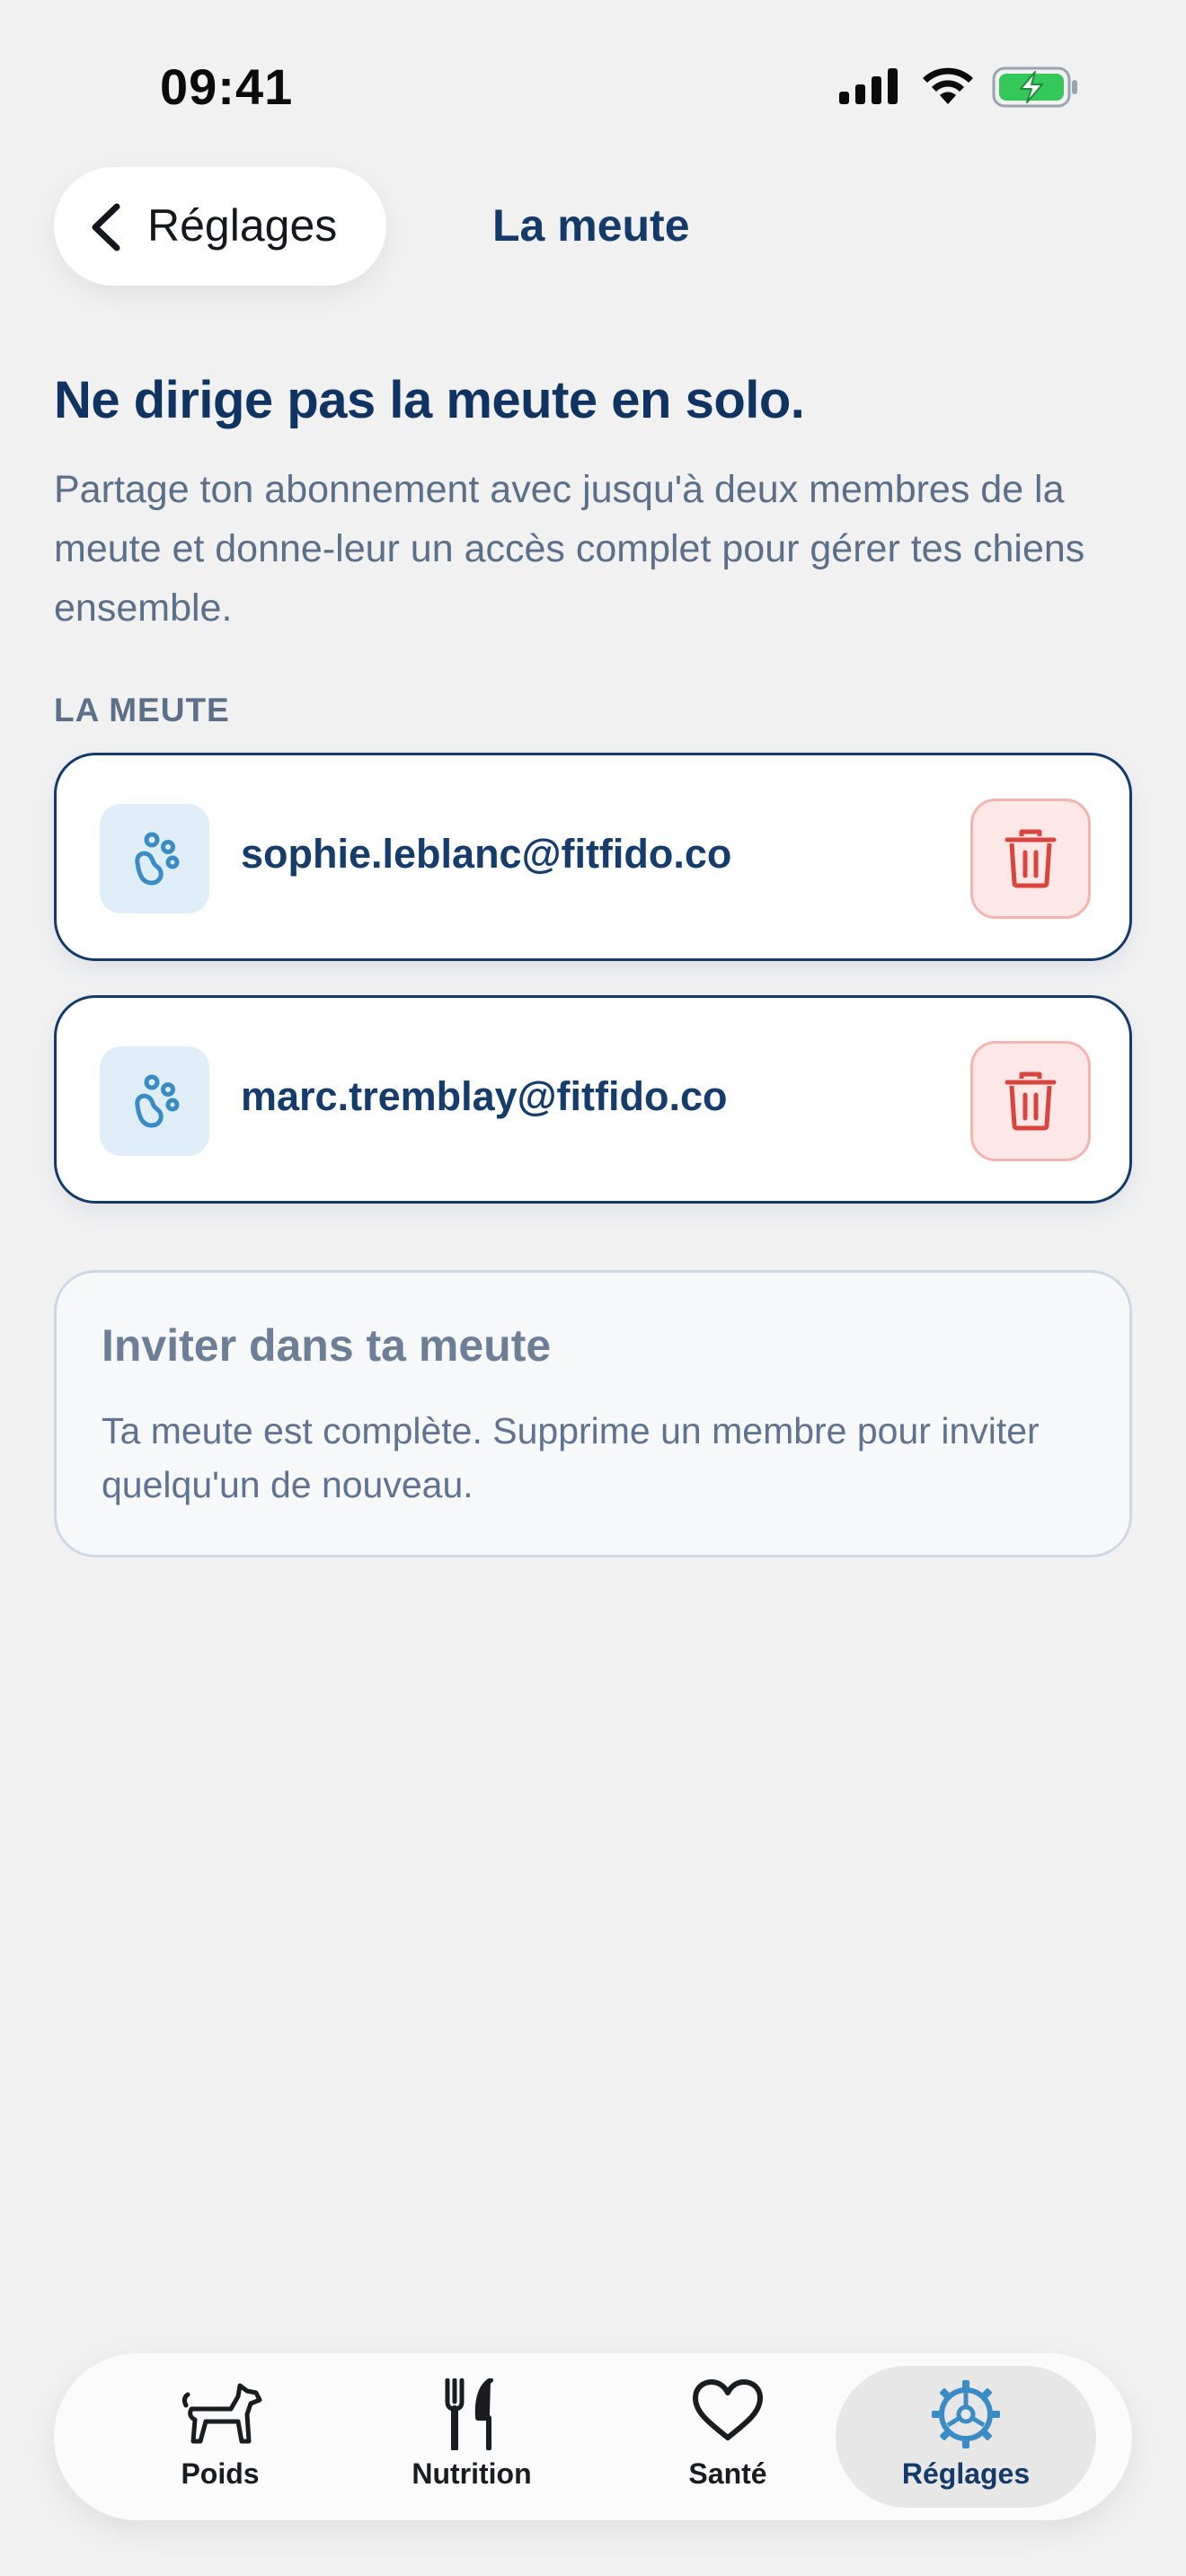 The image size is (1186, 2576). Describe the element at coordinates (106, 229) in the screenshot. I see `chevron-left-icon` at that location.